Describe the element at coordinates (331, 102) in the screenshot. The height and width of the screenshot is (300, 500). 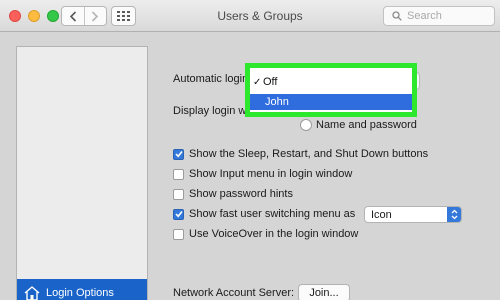
I see `menu-item-john: John` at that location.